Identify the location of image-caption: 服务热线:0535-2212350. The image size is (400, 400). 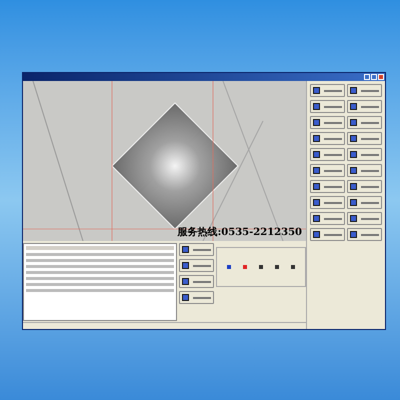
(240, 233).